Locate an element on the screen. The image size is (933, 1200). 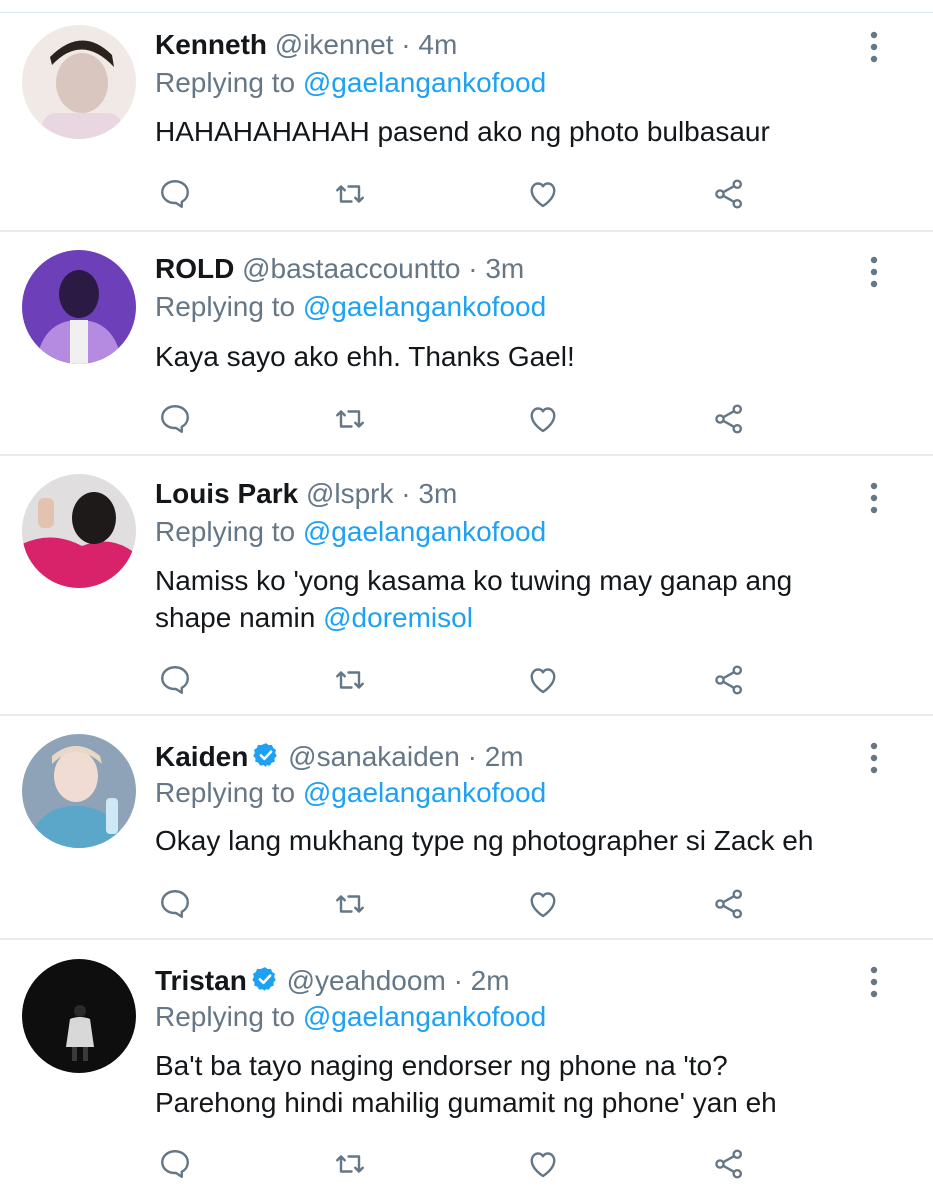
user-handle: @ikennet is located at coordinates (334, 44).